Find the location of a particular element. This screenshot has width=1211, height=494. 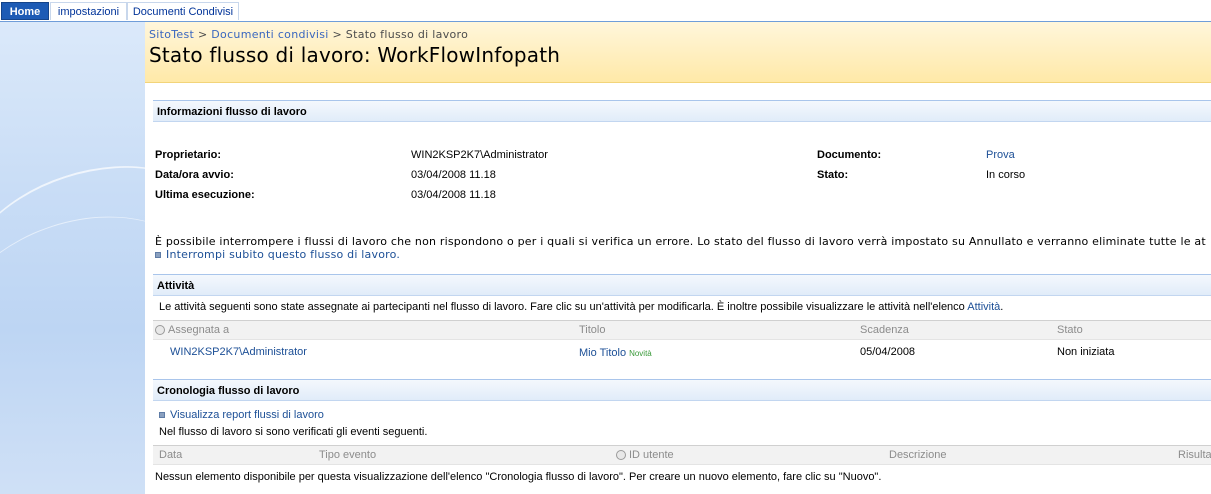

tasks-list-link: Attività is located at coordinates (983, 307).